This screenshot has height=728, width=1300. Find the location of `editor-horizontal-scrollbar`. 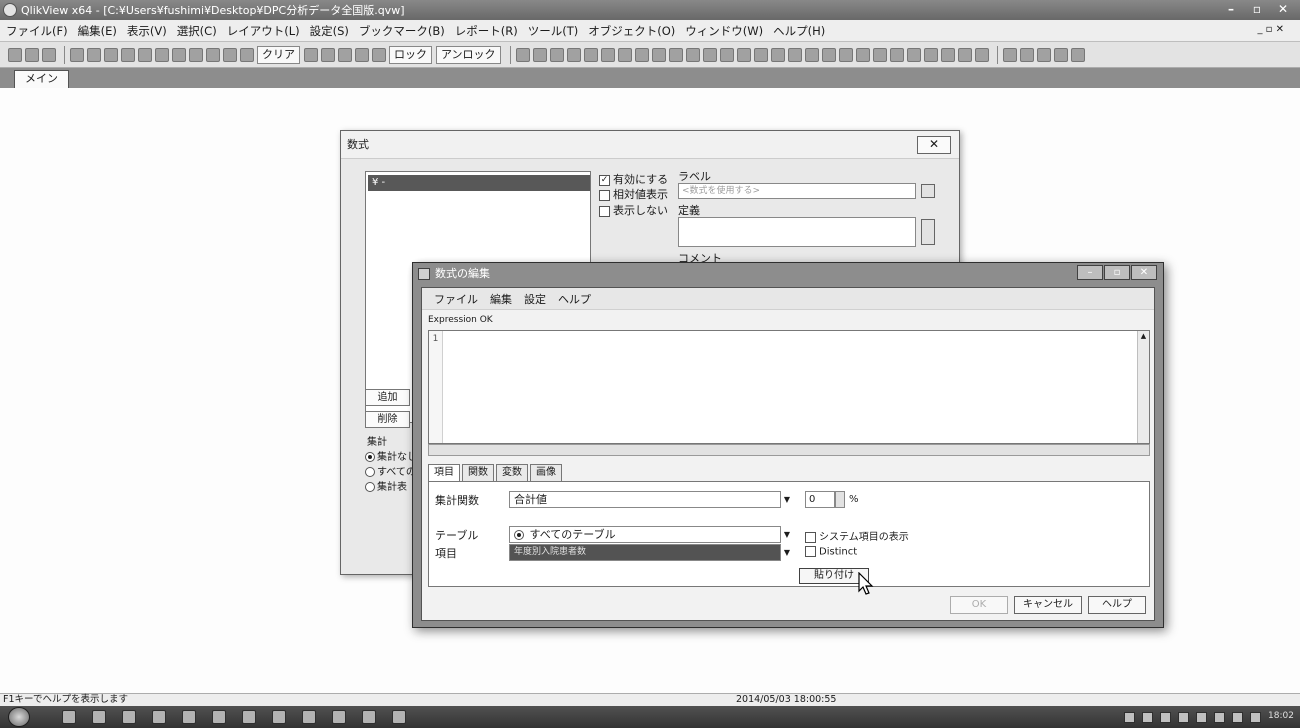

editor-horizontal-scrollbar is located at coordinates (789, 450).